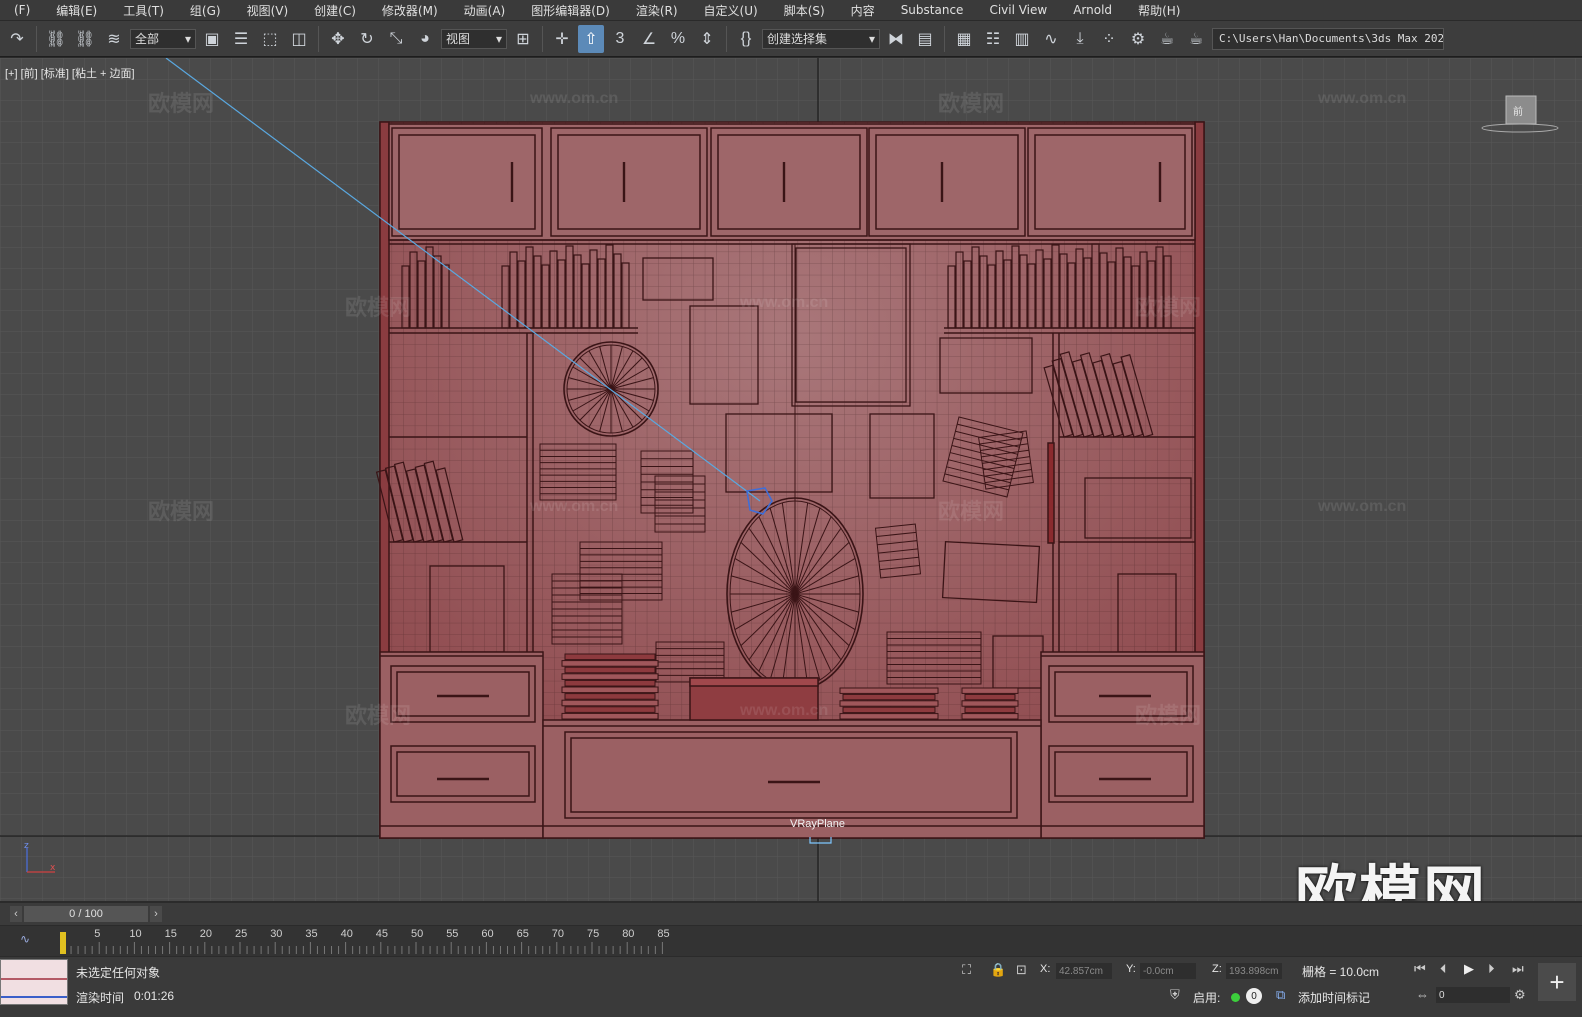 This screenshot has width=1582, height=1017. I want to click on track-tick-label: 70, so click(558, 934).